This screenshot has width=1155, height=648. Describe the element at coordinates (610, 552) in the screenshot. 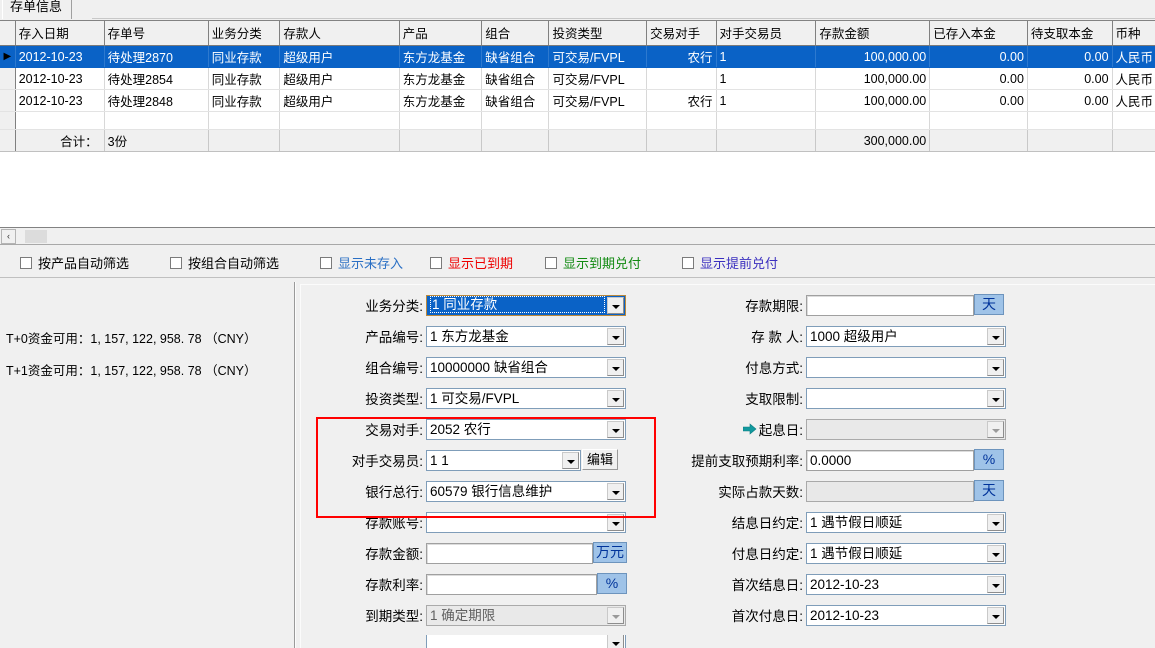

I see `unit-button-wan-yuan: 万元` at that location.